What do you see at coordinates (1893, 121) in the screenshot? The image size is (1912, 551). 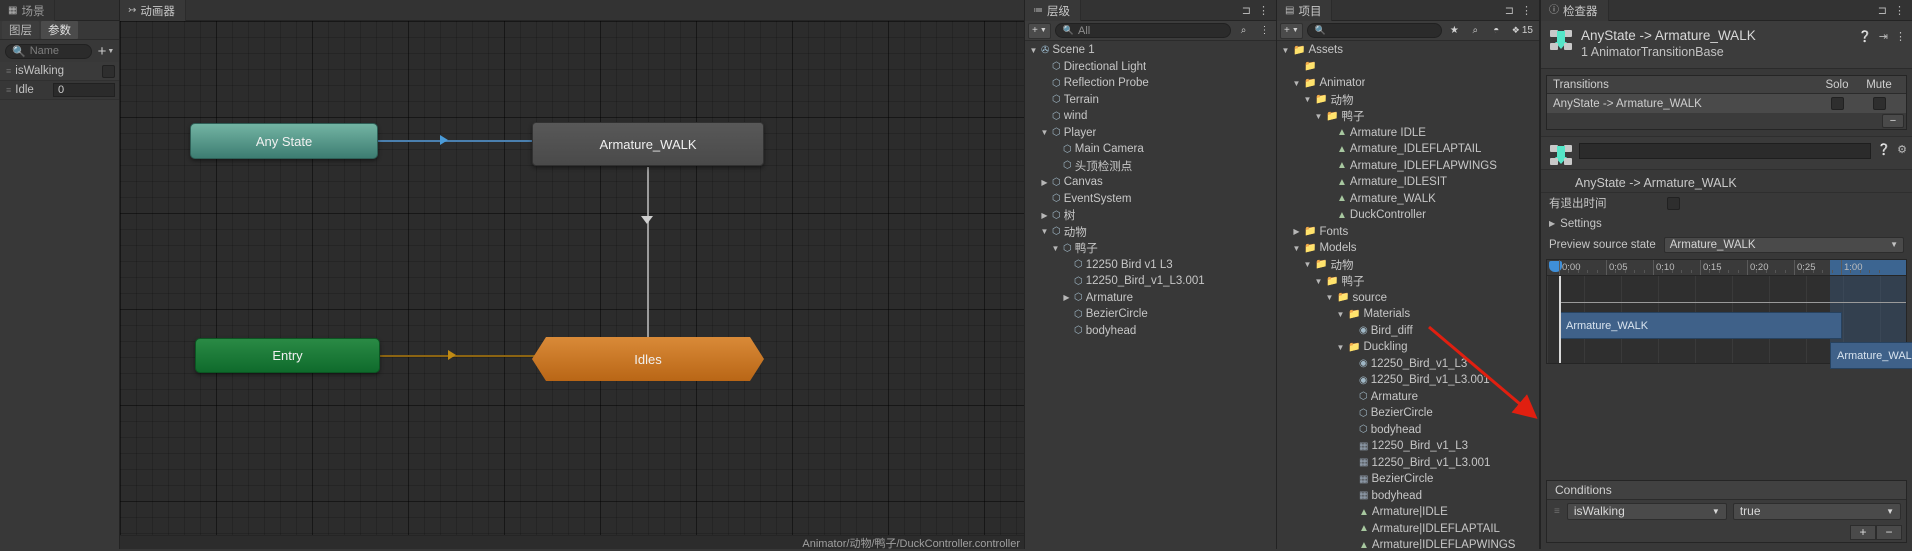 I see `remove-transition-button: −` at bounding box center [1893, 121].